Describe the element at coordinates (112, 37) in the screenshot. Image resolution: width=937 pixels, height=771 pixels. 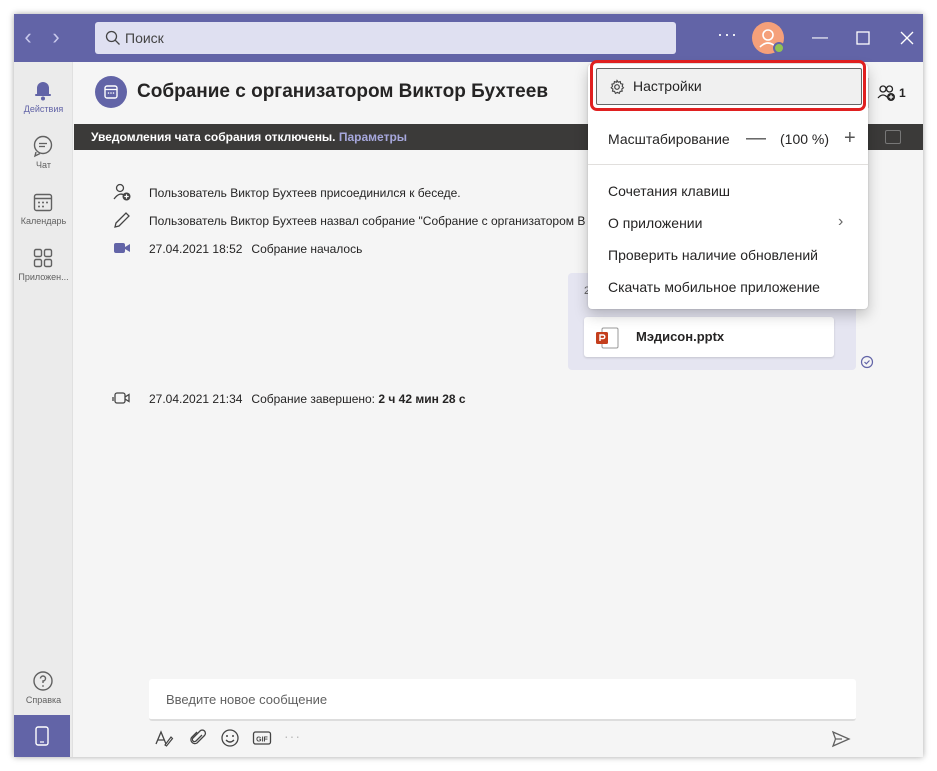
I see `search-icon` at that location.